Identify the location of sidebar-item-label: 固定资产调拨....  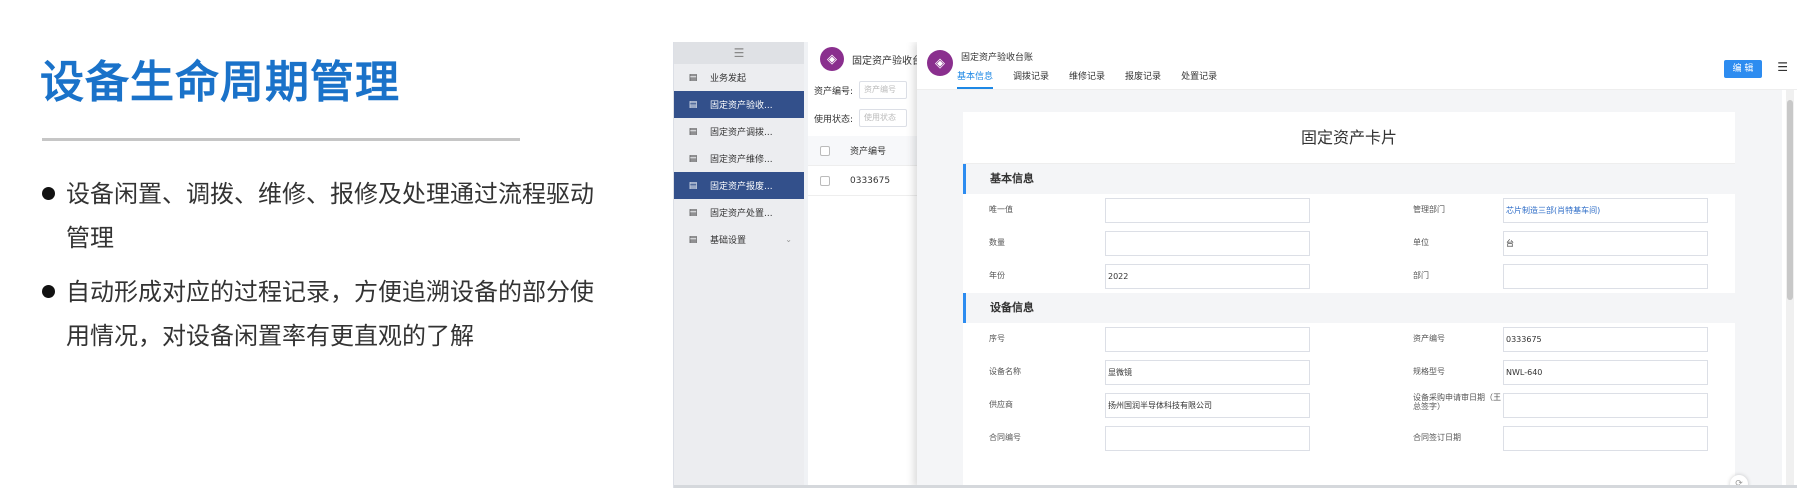
(741, 133).